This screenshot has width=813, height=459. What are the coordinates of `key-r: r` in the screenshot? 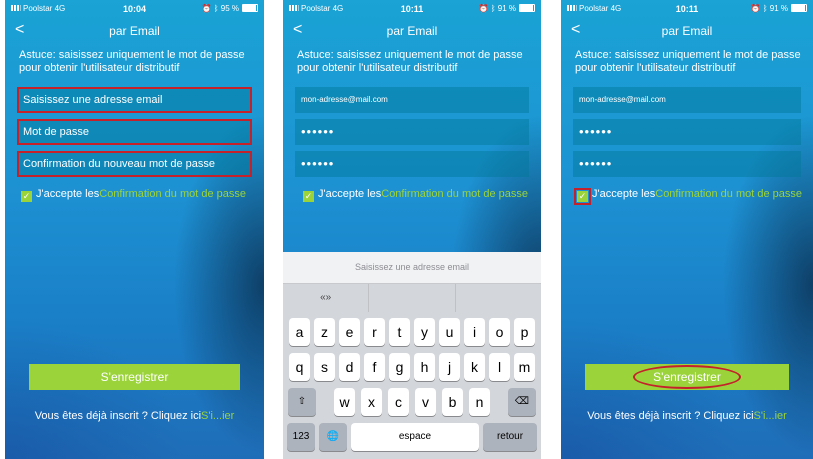 It's located at (374, 332).